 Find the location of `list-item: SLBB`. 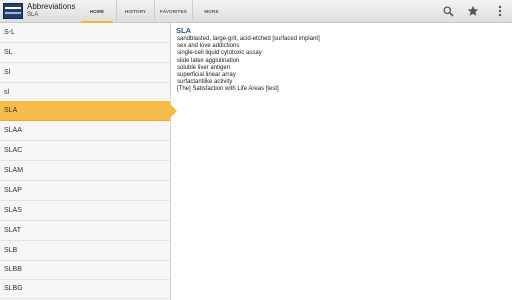

list-item: SLBB is located at coordinates (85, 270).